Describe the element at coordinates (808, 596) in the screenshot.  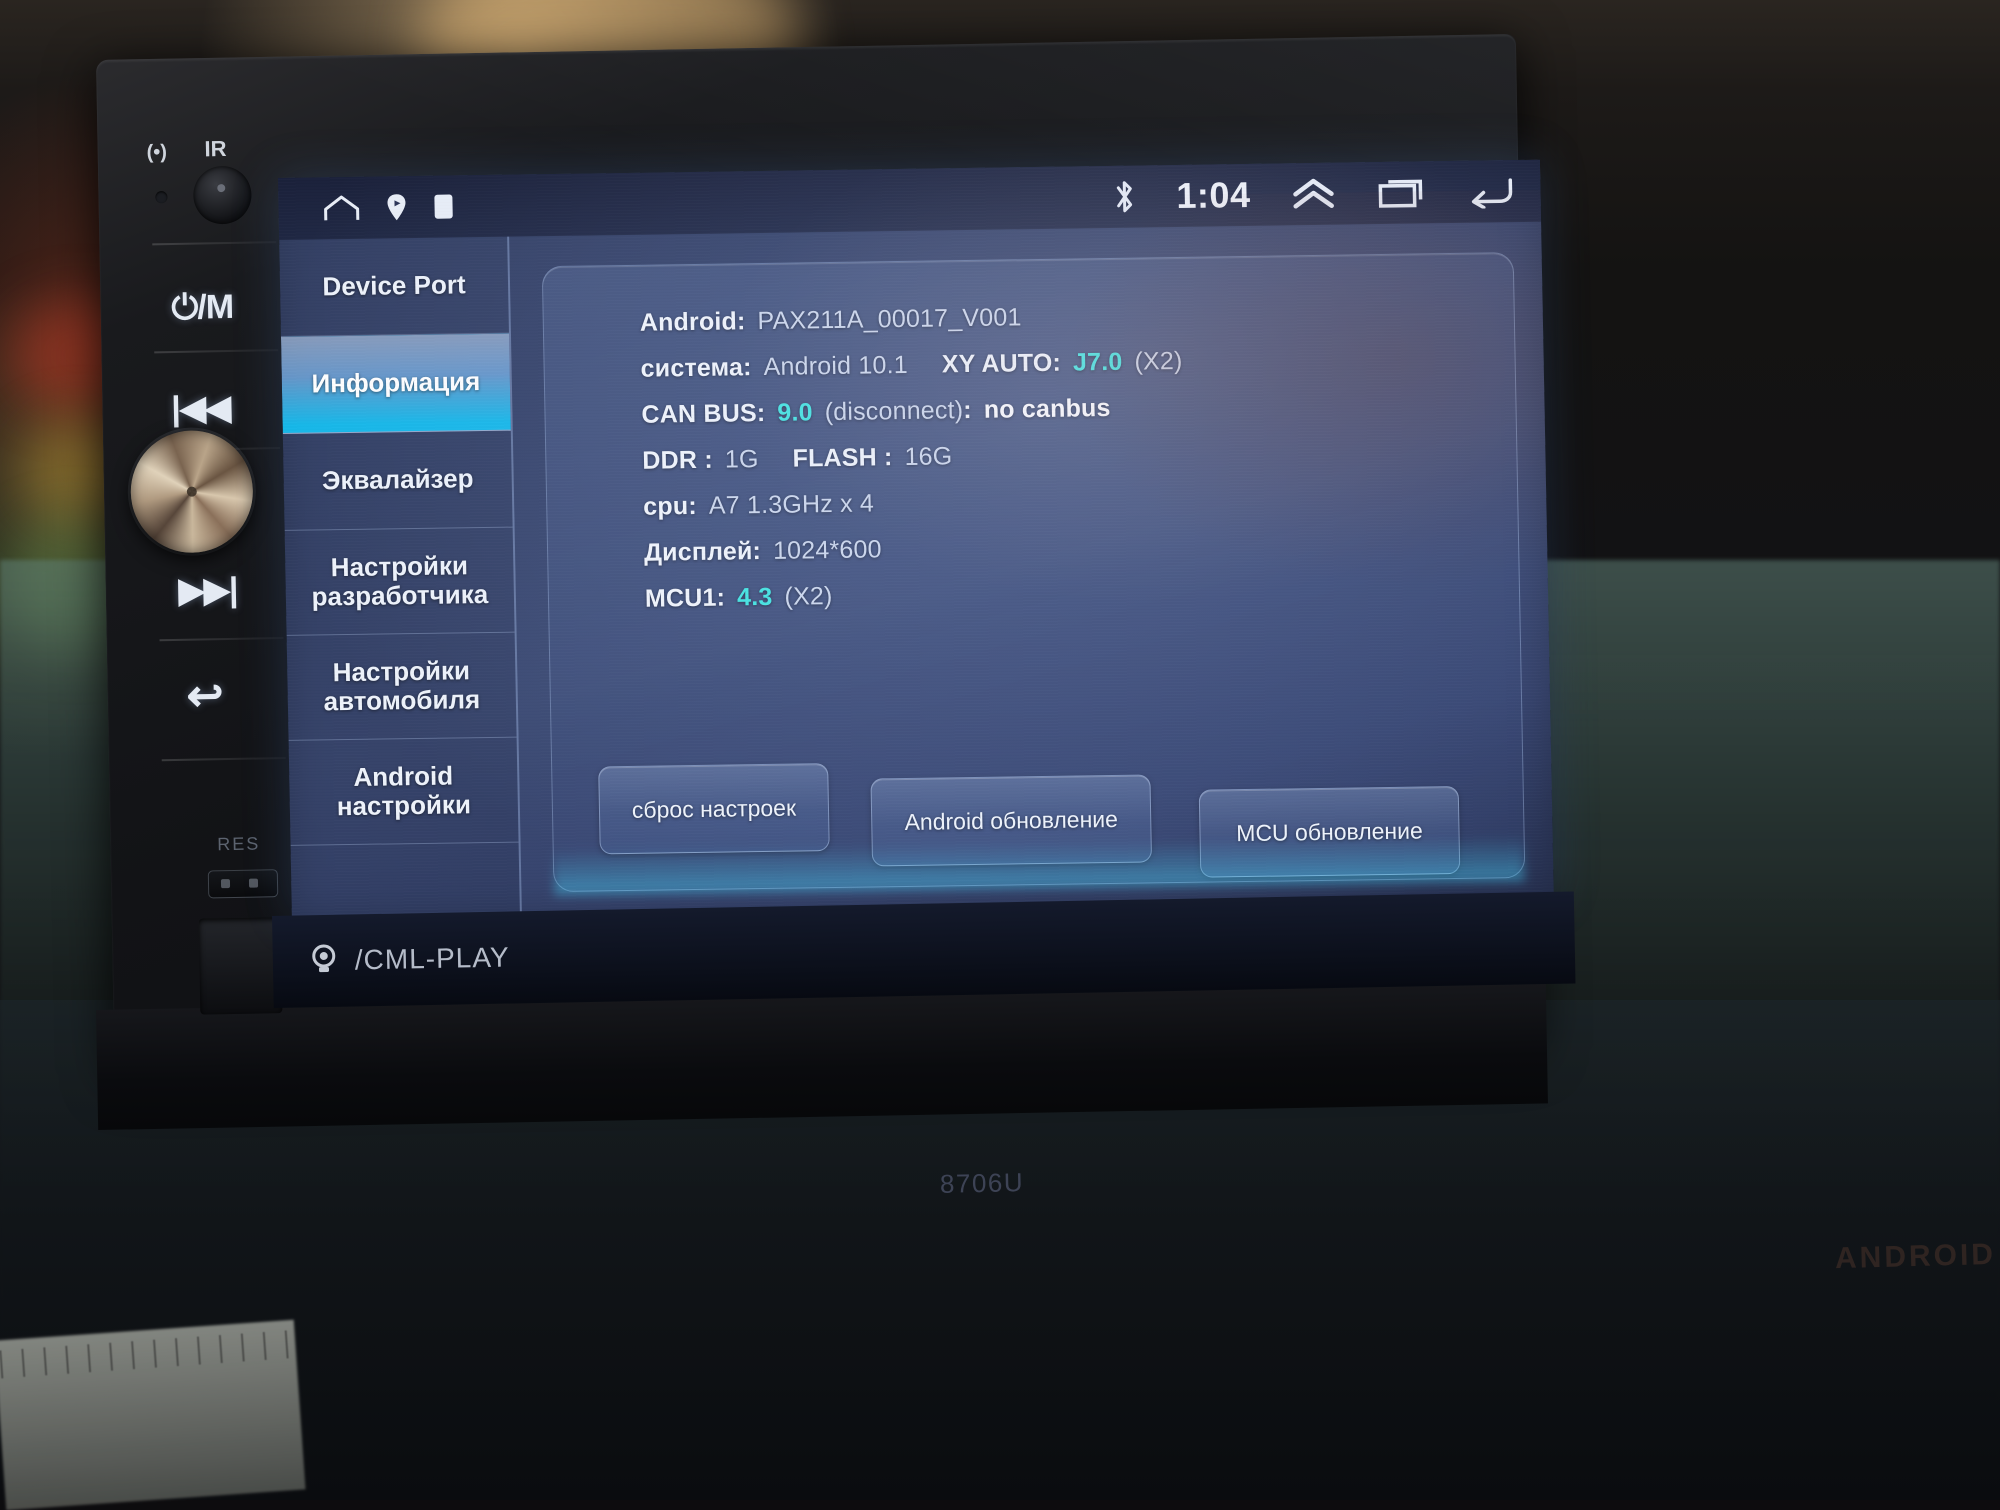
I see `mcu-suffix: (X2)` at that location.